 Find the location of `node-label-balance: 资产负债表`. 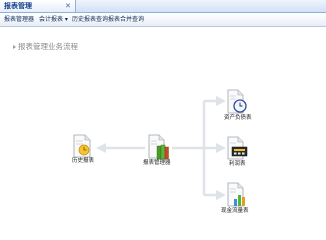

node-label-balance: 资产负债表 is located at coordinates (238, 118).